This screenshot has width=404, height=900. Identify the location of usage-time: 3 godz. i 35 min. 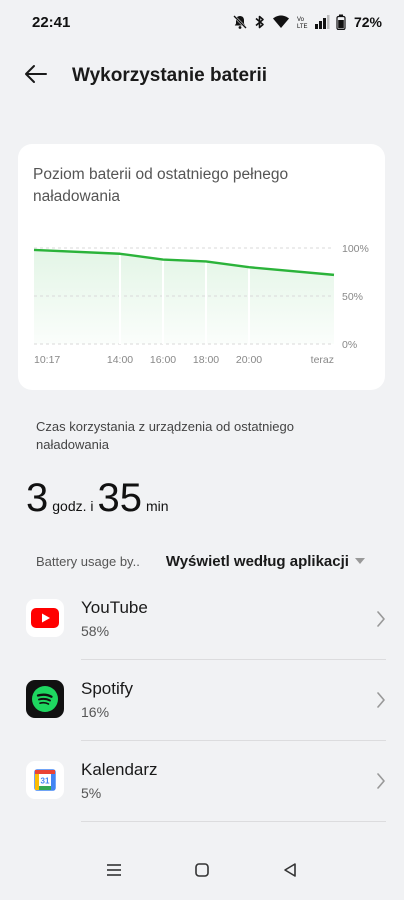
(99, 498).